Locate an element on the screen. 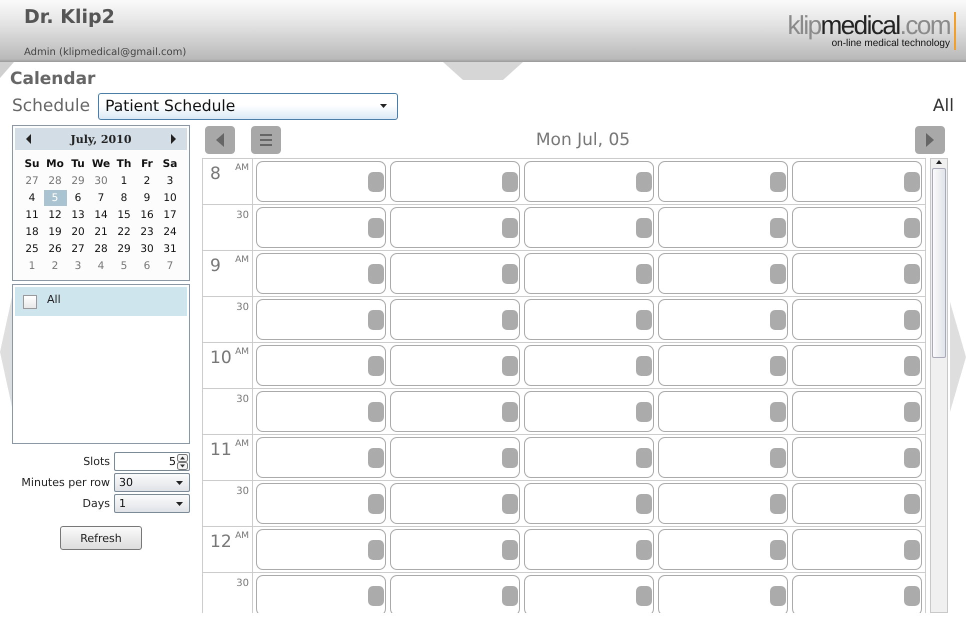  calendar-day: 19 is located at coordinates (55, 232).